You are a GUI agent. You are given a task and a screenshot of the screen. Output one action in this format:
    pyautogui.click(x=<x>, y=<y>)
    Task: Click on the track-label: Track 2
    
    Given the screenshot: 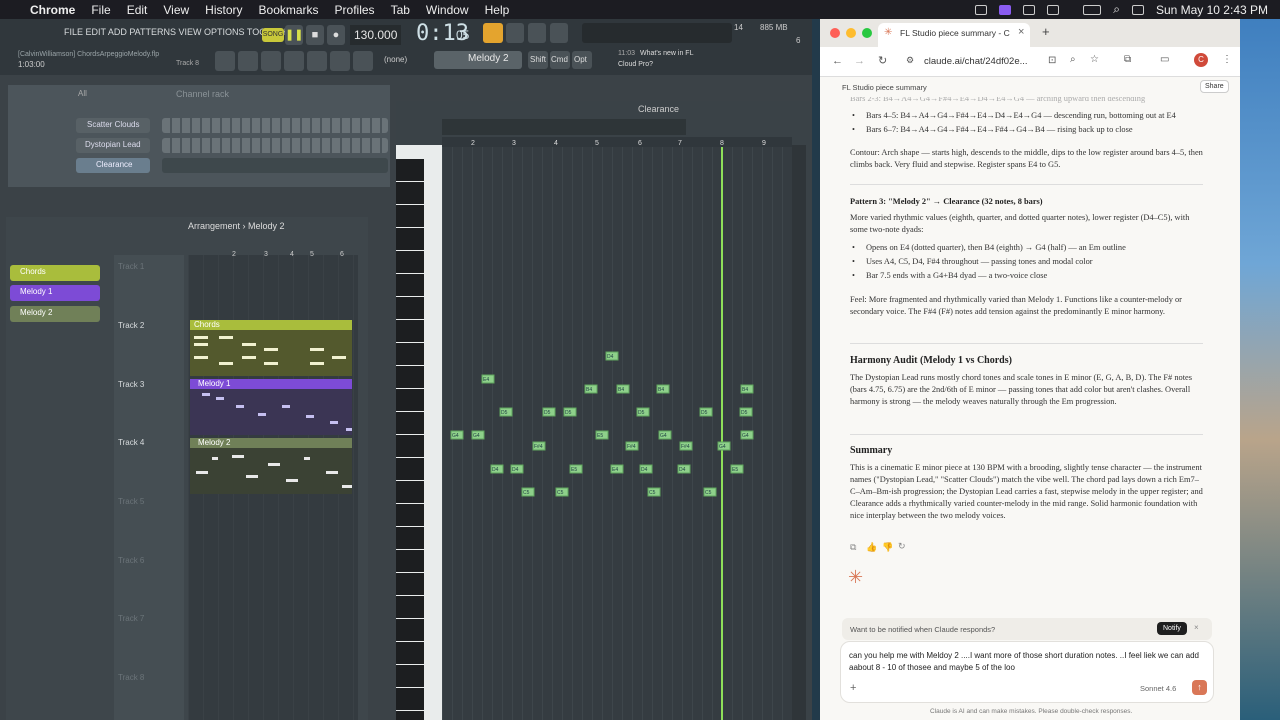 What is the action you would take?
    pyautogui.click(x=131, y=325)
    